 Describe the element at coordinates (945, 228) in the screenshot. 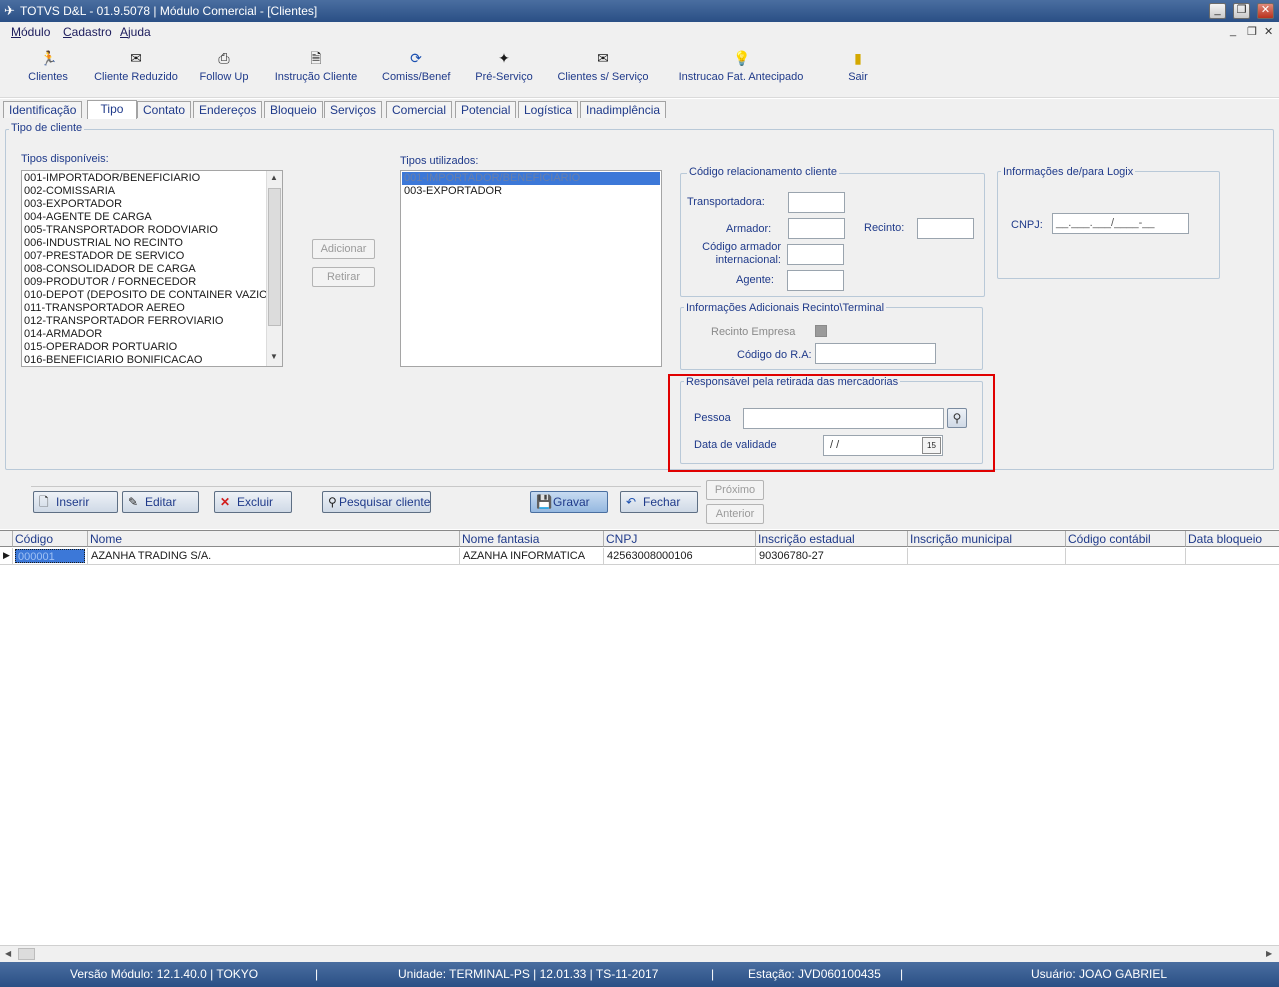

I see `recinto-input` at that location.